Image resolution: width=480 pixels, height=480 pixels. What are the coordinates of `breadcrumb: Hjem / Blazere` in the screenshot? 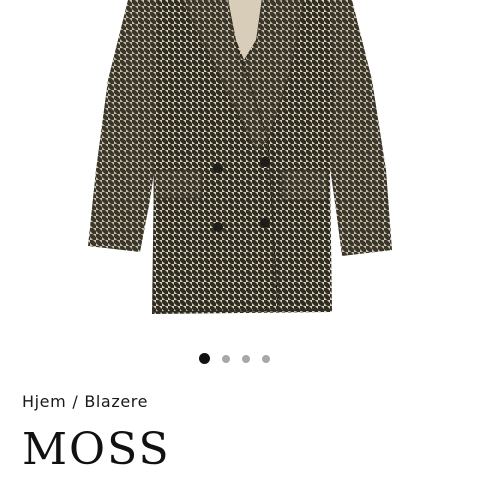 It's located at (85, 401).